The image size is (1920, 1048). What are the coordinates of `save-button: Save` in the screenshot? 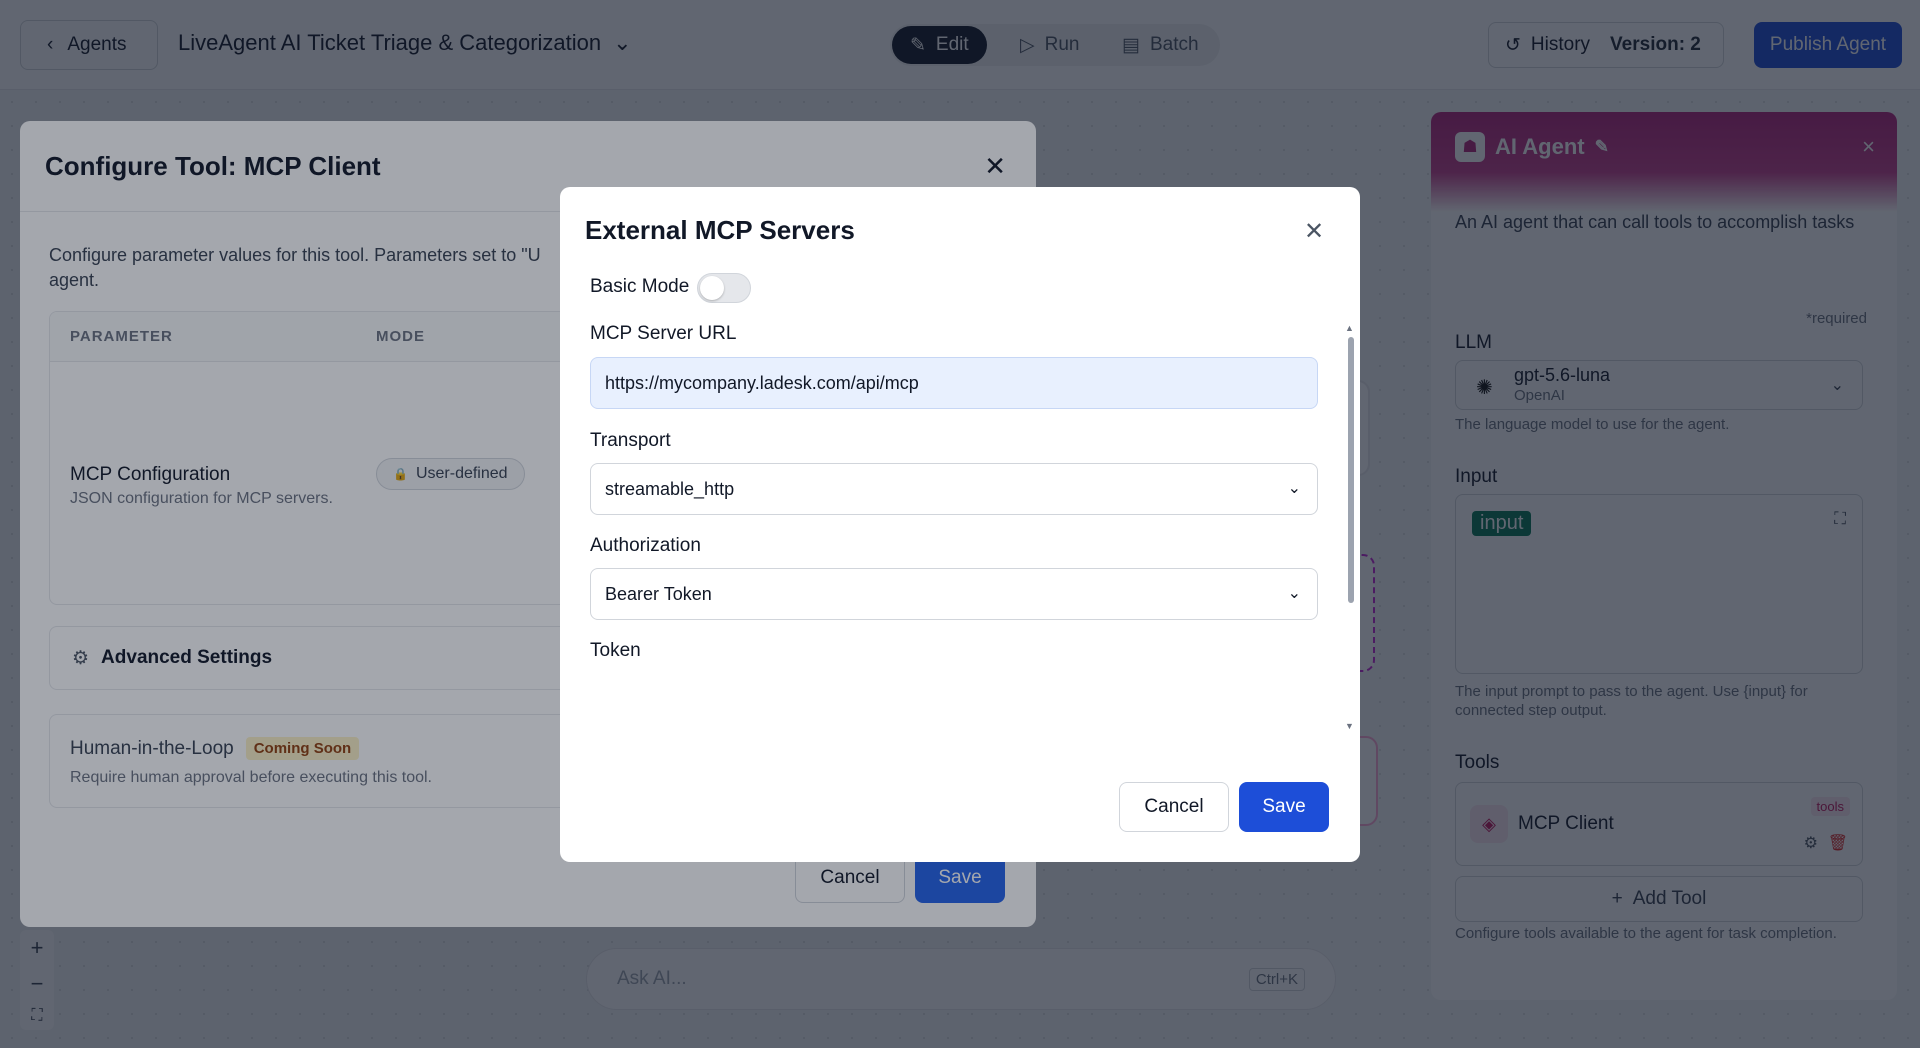 It's located at (1284, 807).